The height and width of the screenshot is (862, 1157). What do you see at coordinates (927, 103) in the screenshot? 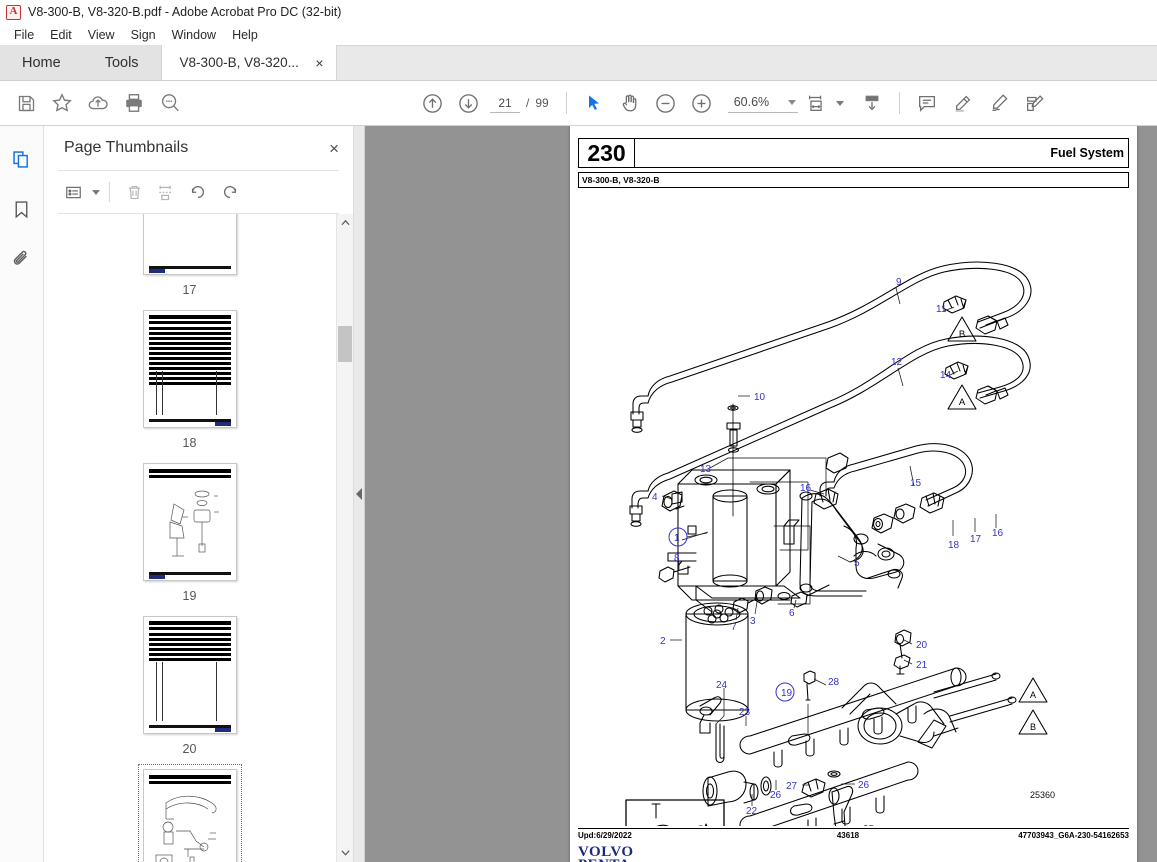
I see `add-comment-icon` at bounding box center [927, 103].